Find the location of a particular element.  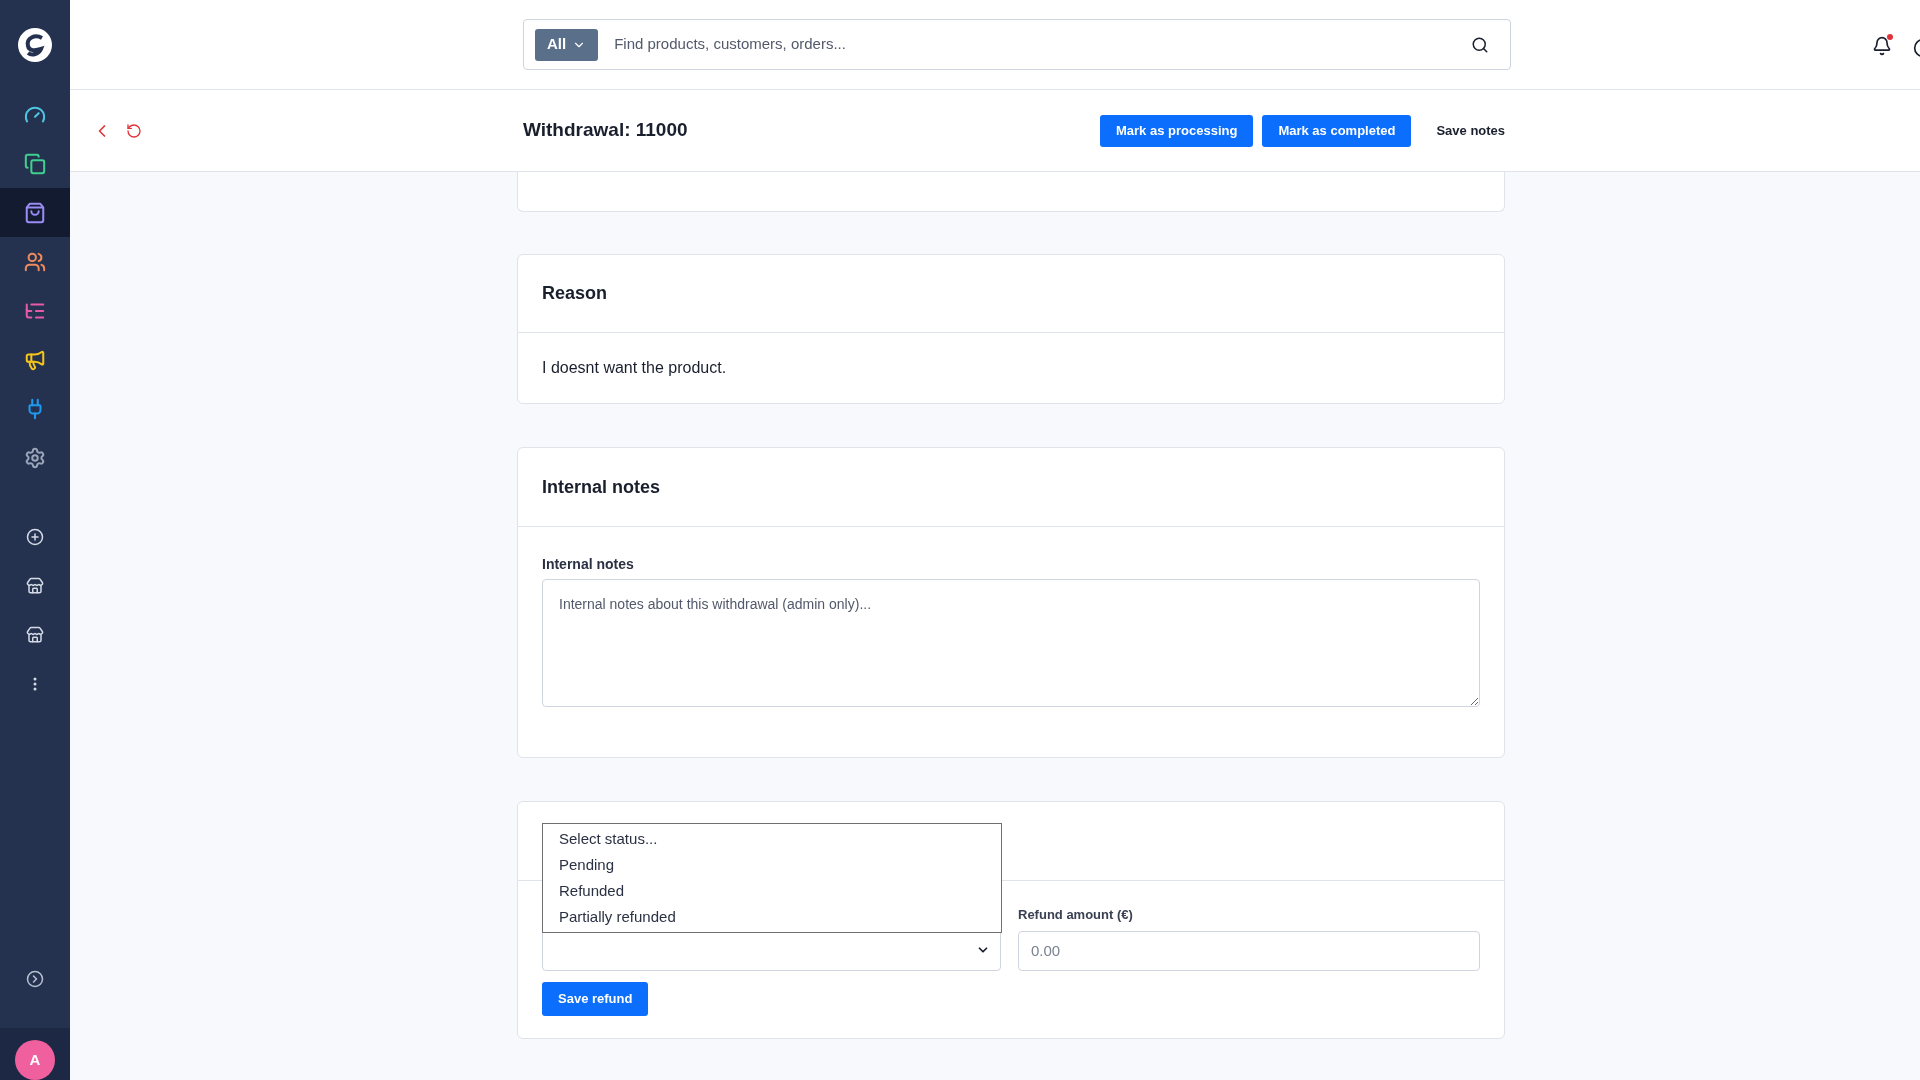

action-button: Mark as processing is located at coordinates (1177, 130).